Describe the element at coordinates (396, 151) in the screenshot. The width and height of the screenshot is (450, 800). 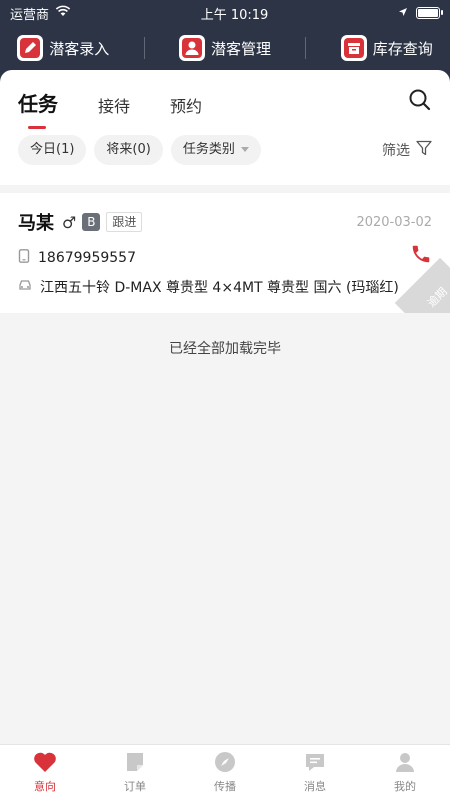
I see `filter-label: 筛选` at that location.